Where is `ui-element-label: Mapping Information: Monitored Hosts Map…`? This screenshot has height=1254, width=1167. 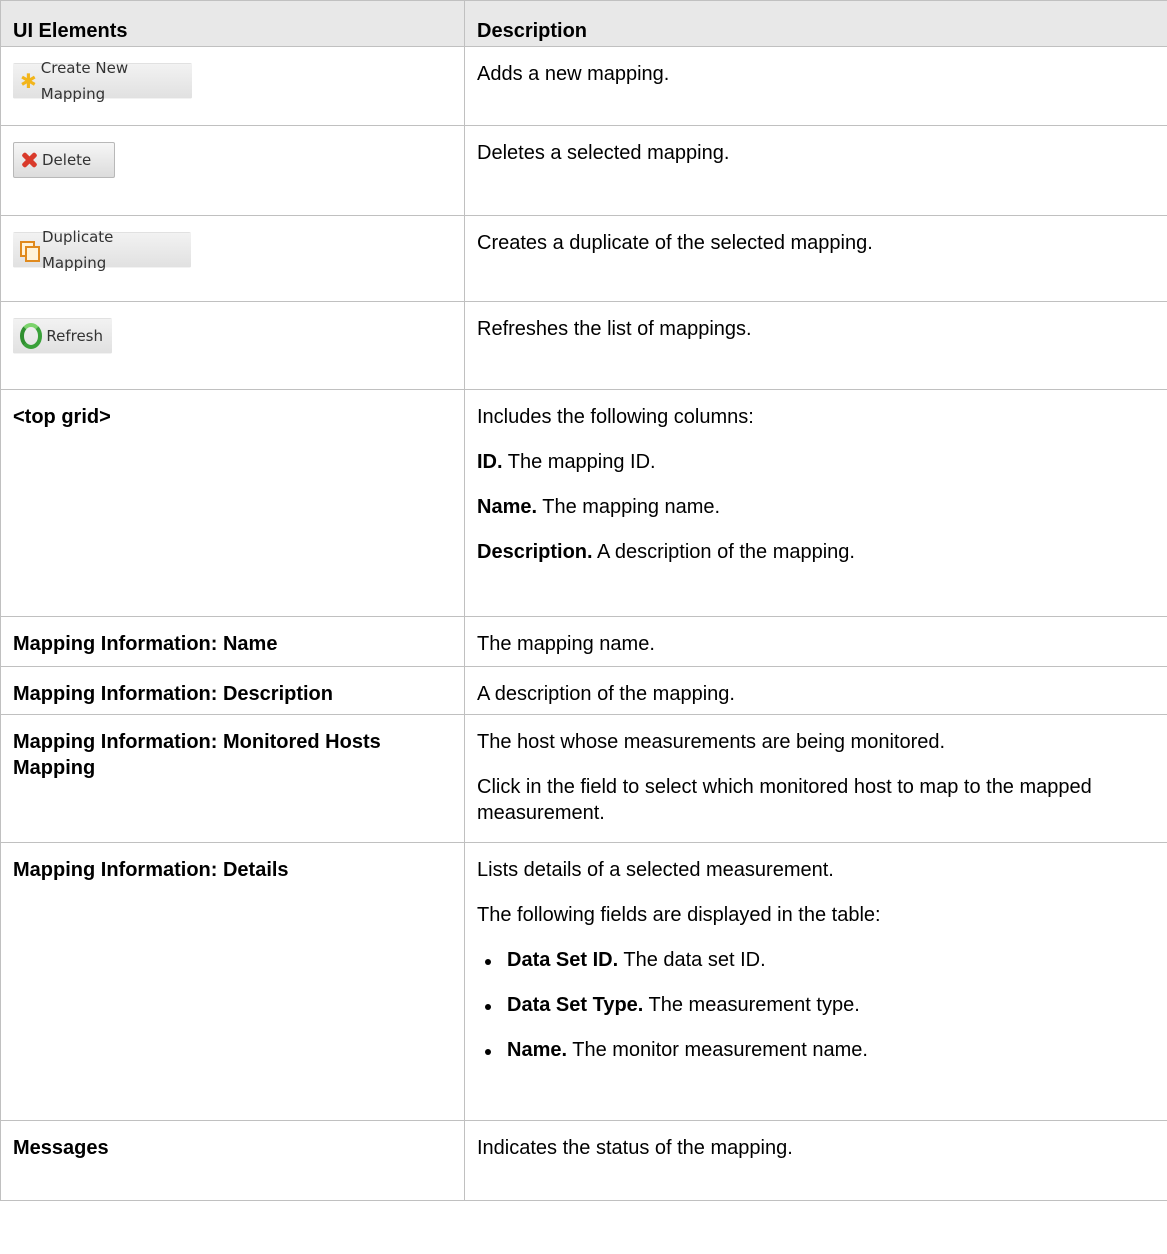 ui-element-label: Mapping Information: Monitored Hosts Map… is located at coordinates (197, 755).